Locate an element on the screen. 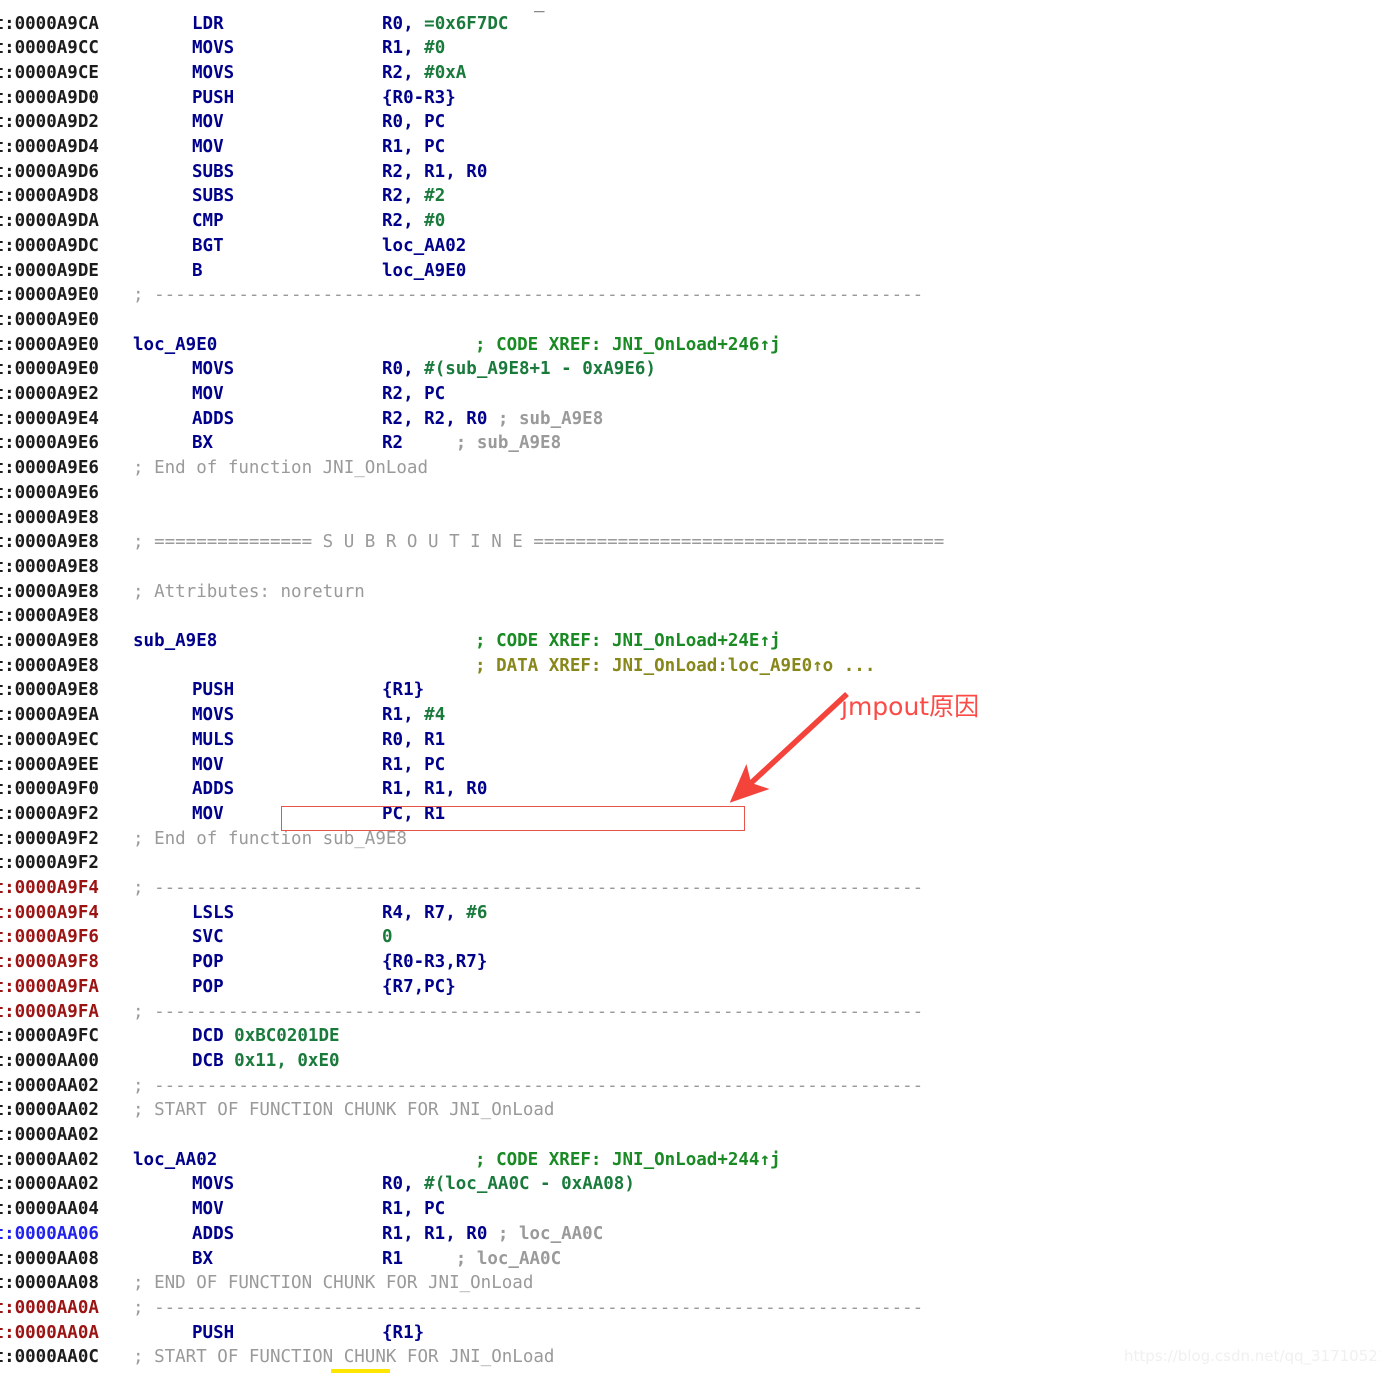 The width and height of the screenshot is (1380, 1375). instruction-mnemonic: LSLS is located at coordinates (213, 913).